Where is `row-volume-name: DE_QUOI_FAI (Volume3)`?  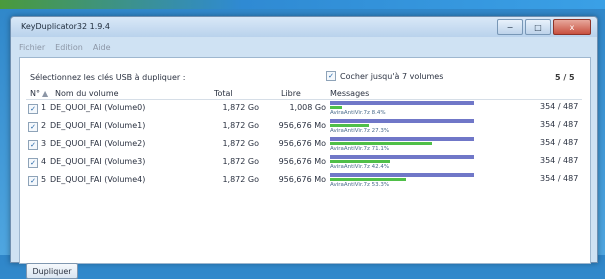 row-volume-name: DE_QUOI_FAI (Volume3) is located at coordinates (98, 161).